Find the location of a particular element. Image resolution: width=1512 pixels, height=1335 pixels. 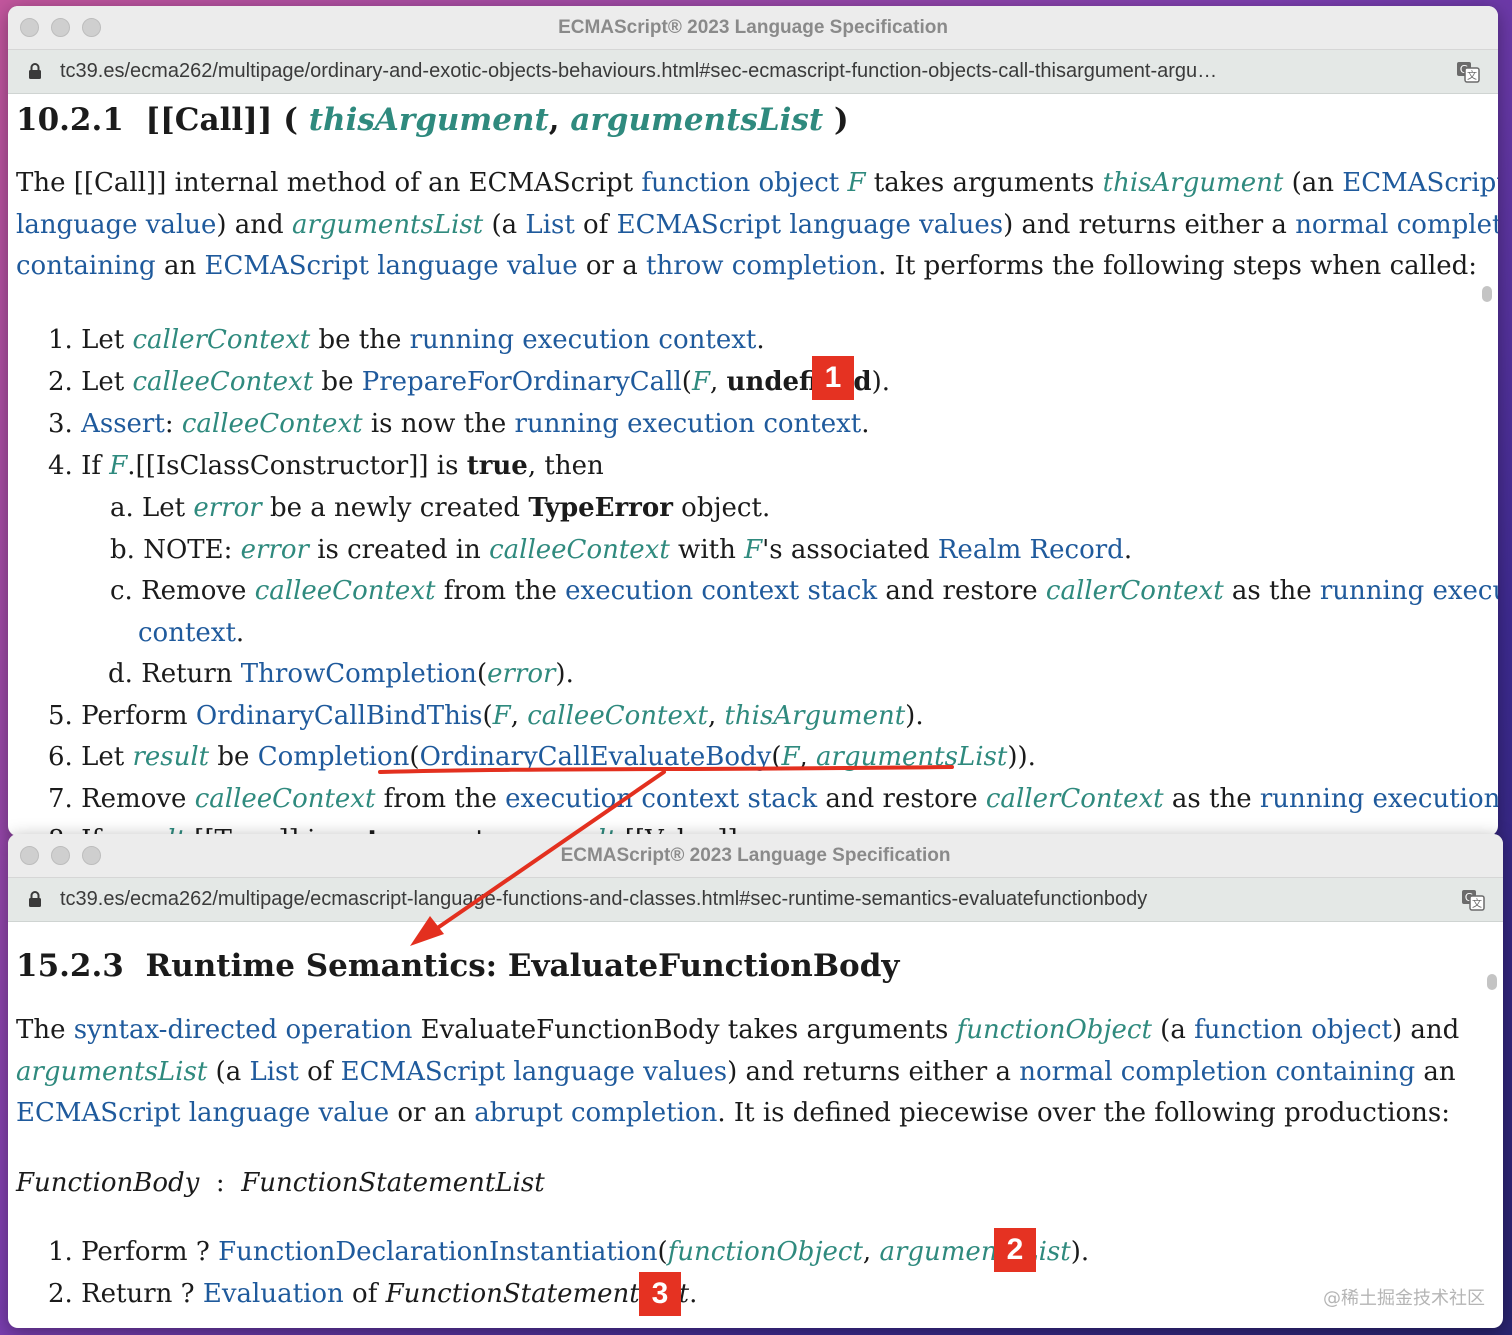

text: or an is located at coordinates (432, 1113).